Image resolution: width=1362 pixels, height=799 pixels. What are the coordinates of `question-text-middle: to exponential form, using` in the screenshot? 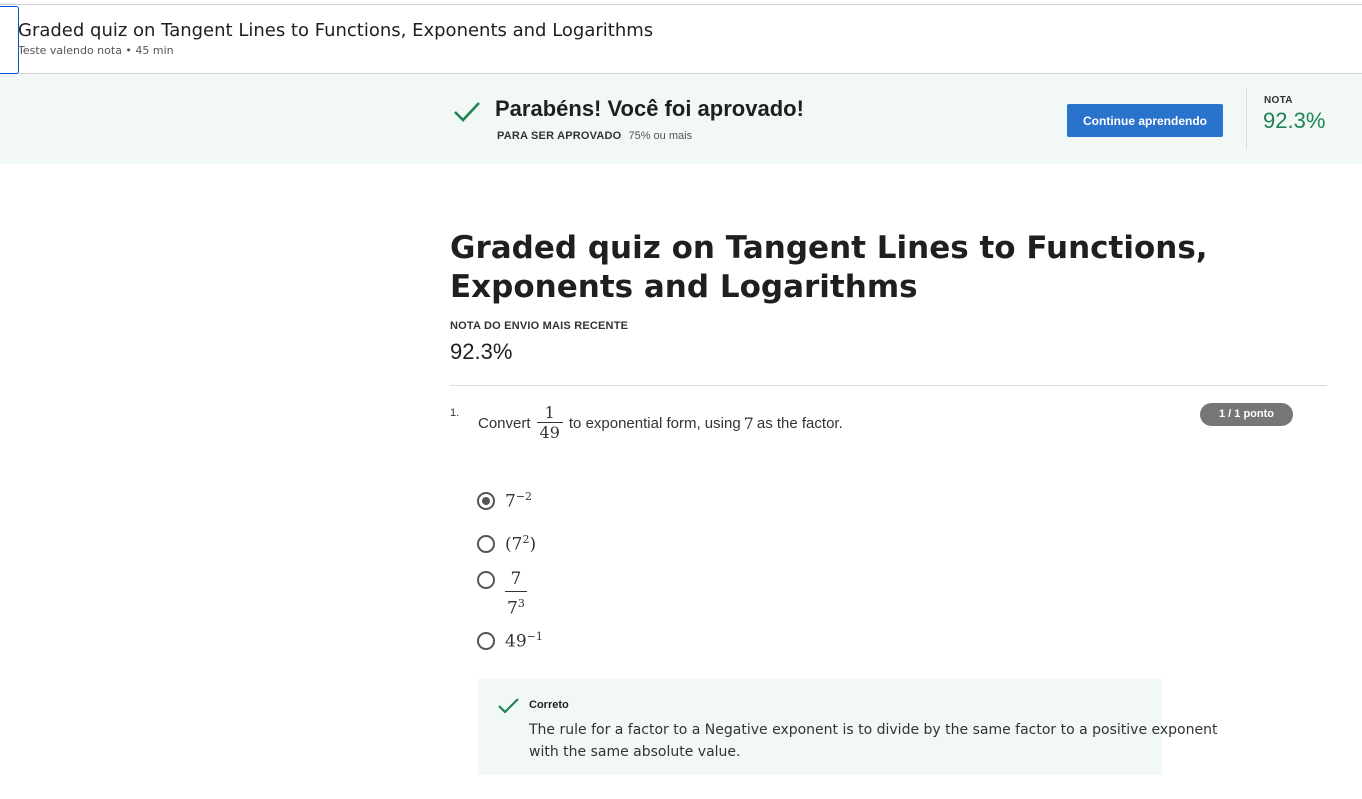 It's located at (654, 423).